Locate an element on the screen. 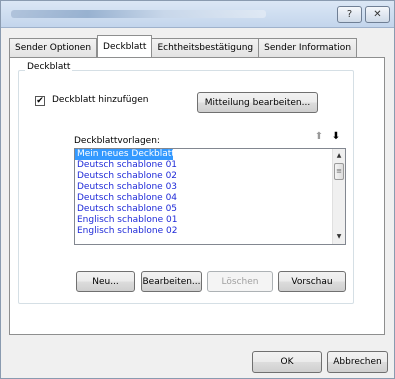 Image resolution: width=395 pixels, height=379 pixels. list-item: Deutsch schablone 05 is located at coordinates (210, 209).